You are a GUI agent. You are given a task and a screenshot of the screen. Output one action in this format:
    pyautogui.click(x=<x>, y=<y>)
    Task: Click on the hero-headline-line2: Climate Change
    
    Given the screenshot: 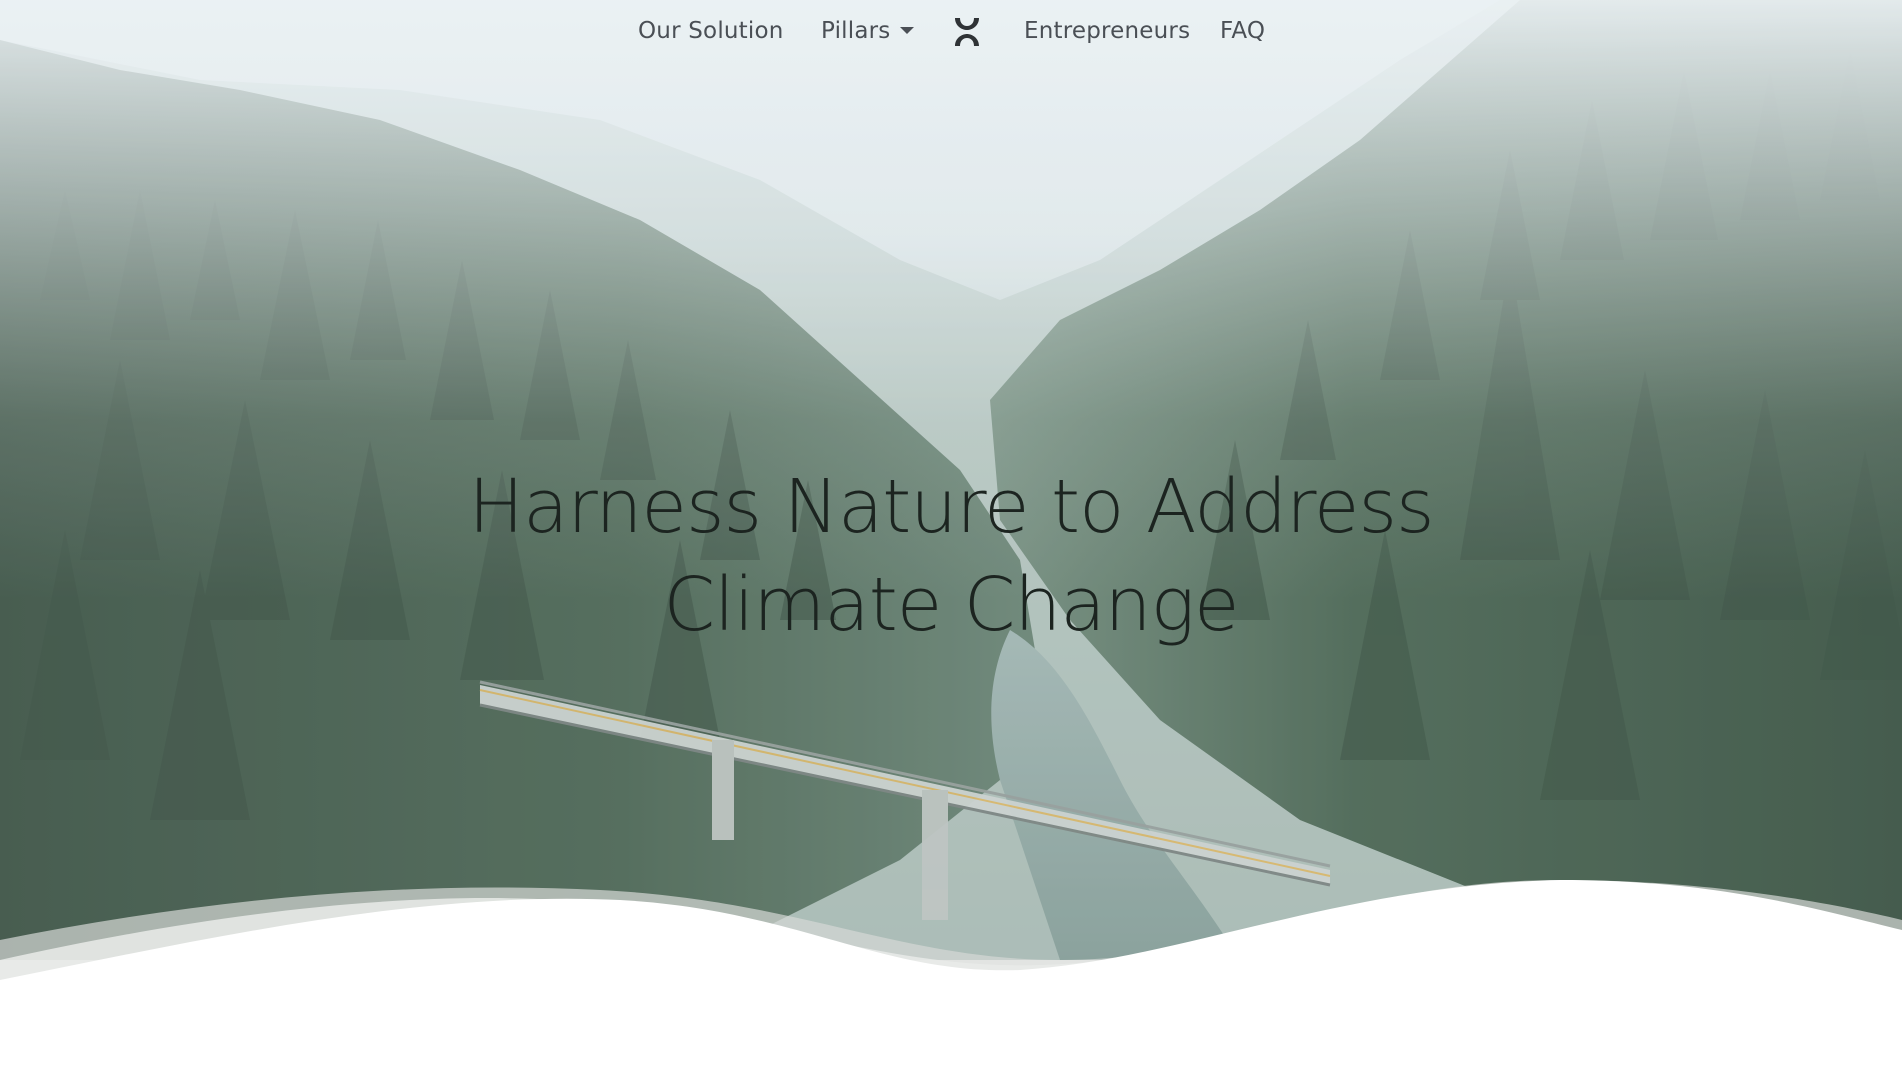 What is the action you would take?
    pyautogui.click(x=951, y=604)
    